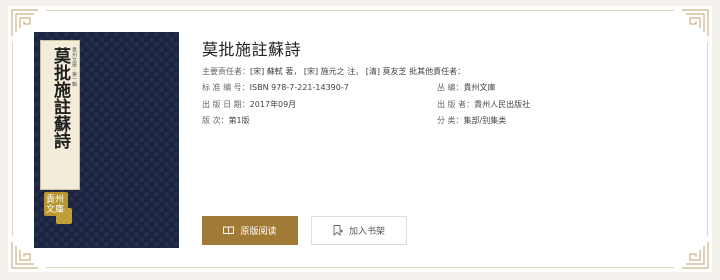 The image size is (720, 280). I want to click on isbn-row: 标 准 编 号：ISBN 978-7-221-14390-7, so click(275, 87).